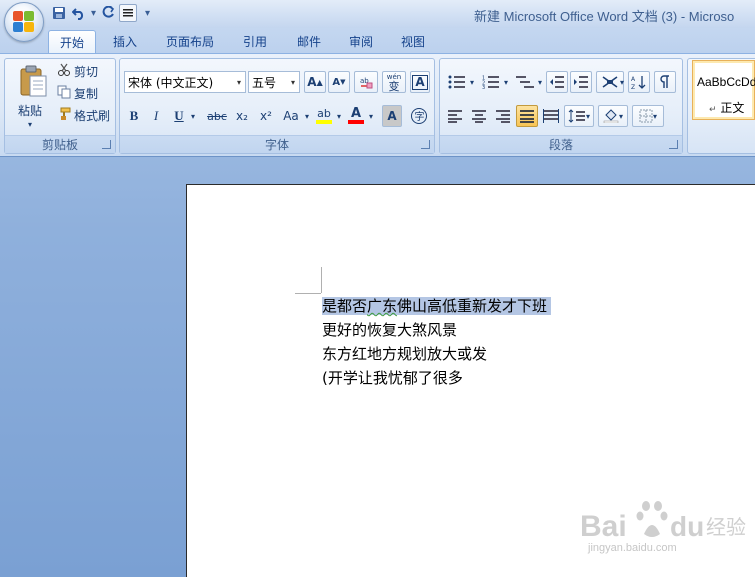 The height and width of the screenshot is (577, 755). What do you see at coordinates (639, 82) in the screenshot?
I see `sort-button: AZ` at bounding box center [639, 82].